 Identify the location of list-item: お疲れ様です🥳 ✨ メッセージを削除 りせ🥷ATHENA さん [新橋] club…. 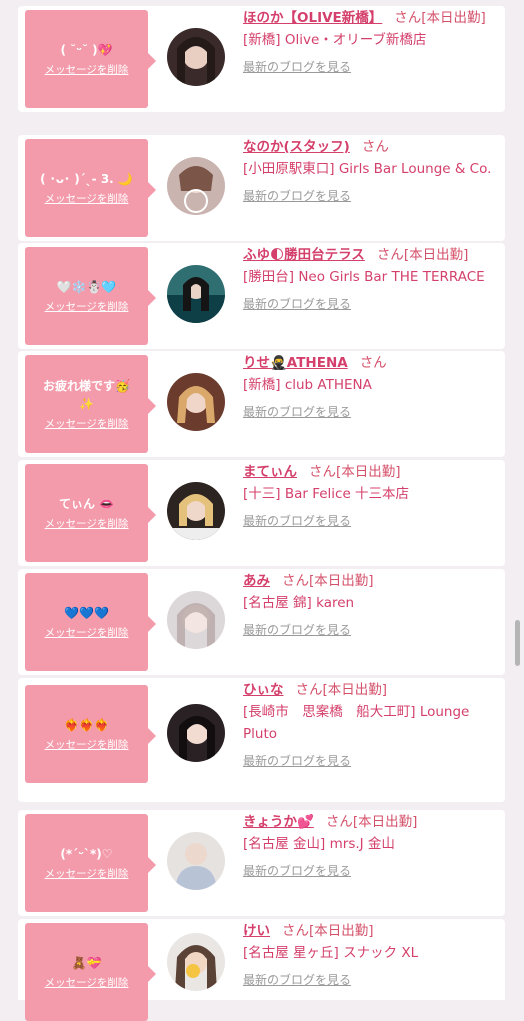
(261, 404).